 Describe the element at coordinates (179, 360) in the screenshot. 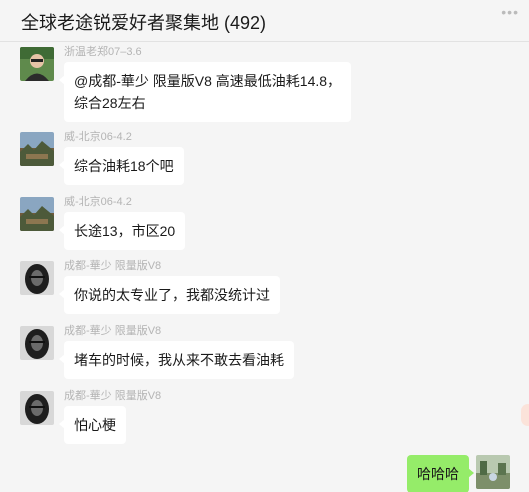

I see `message-line: 堵车的时候，我从来不敢去看油耗` at that location.